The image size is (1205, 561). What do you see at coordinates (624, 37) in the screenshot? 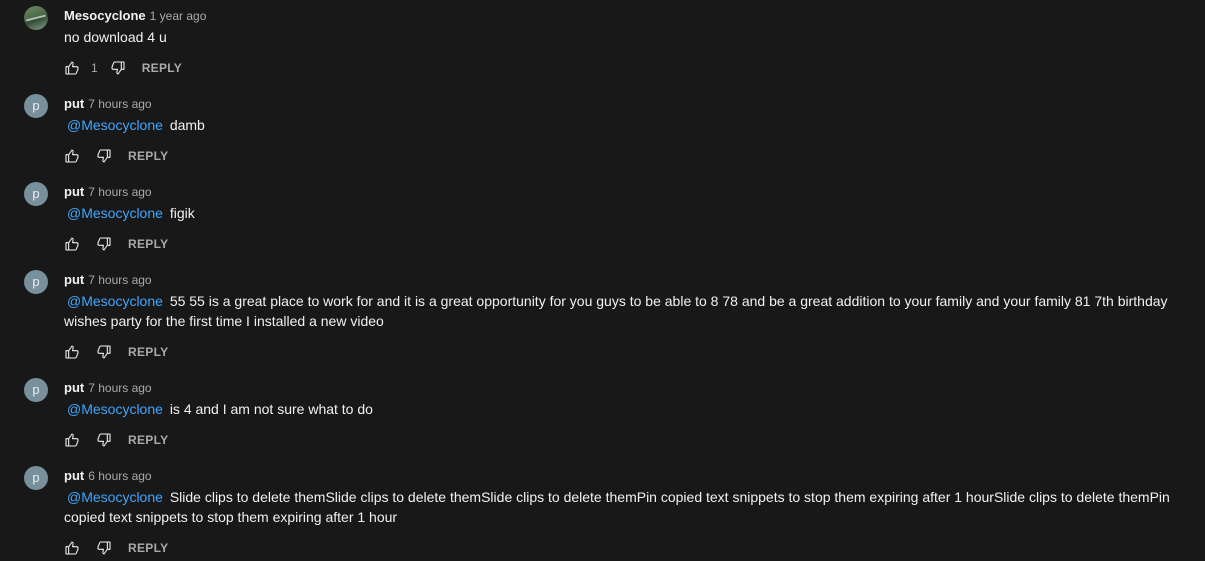
I see `comment-text: no download 4 u` at bounding box center [624, 37].